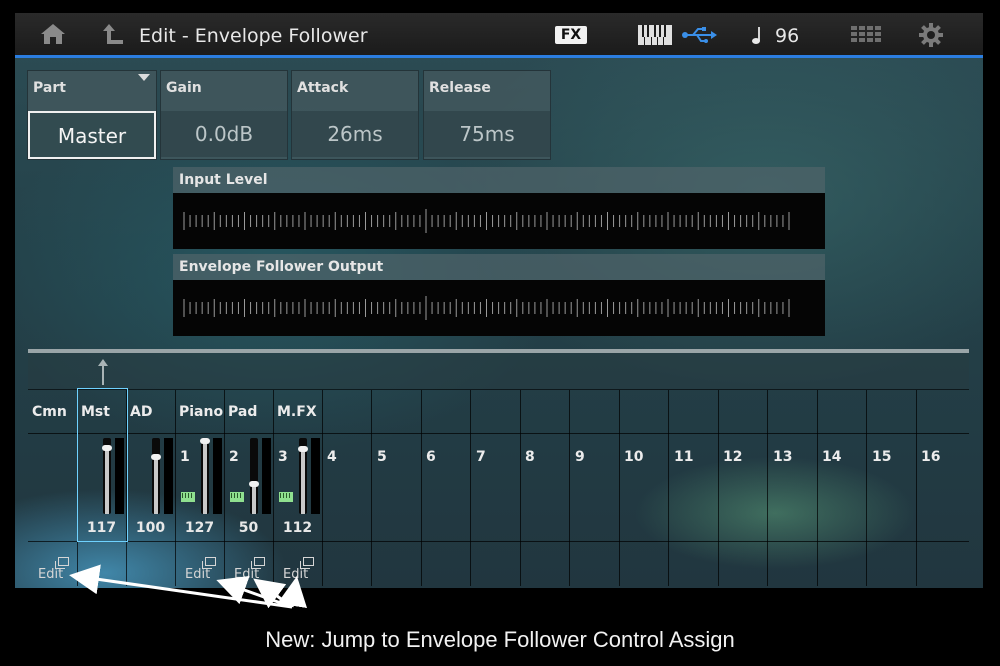 This screenshot has height=666, width=1000. Describe the element at coordinates (144, 77) in the screenshot. I see `dropdown-arrow-icon` at that location.